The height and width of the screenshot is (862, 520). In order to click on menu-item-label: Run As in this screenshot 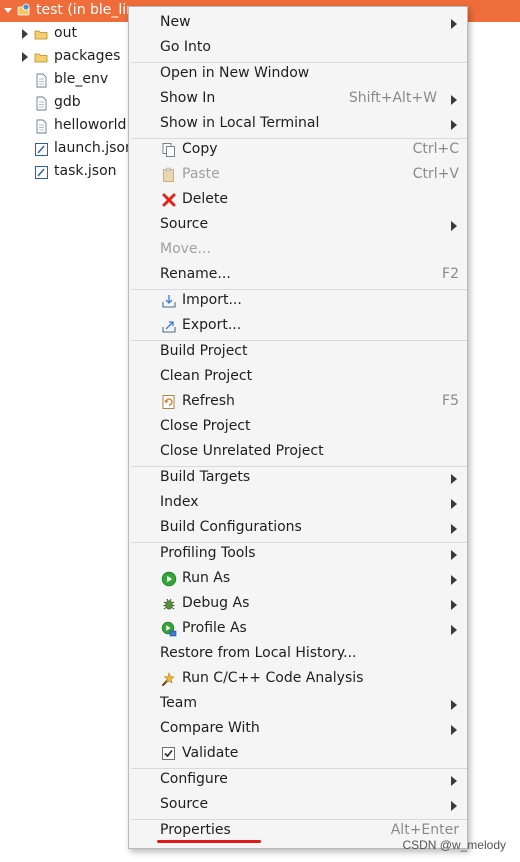, I will do `click(206, 578)`.